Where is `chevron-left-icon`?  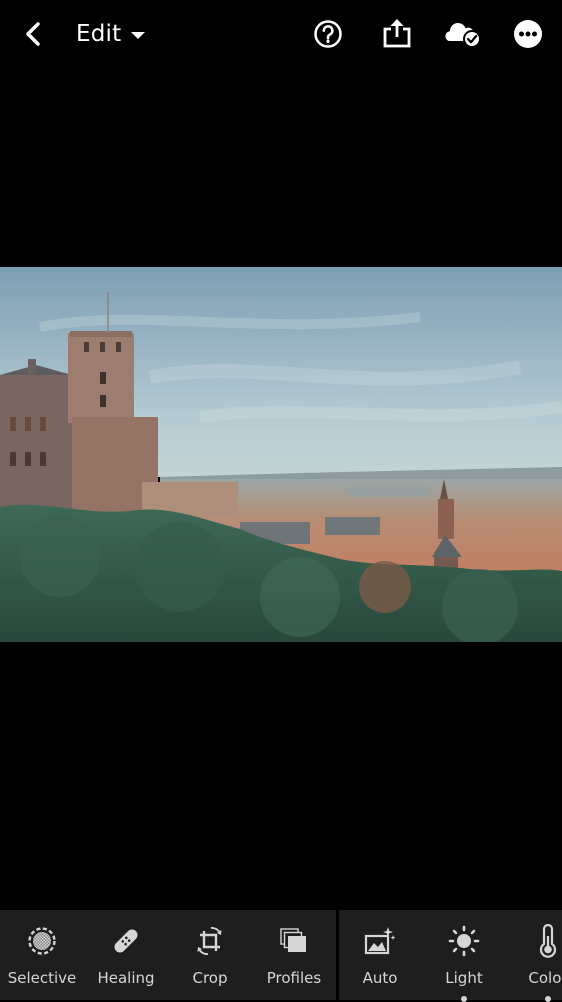 chevron-left-icon is located at coordinates (33, 34).